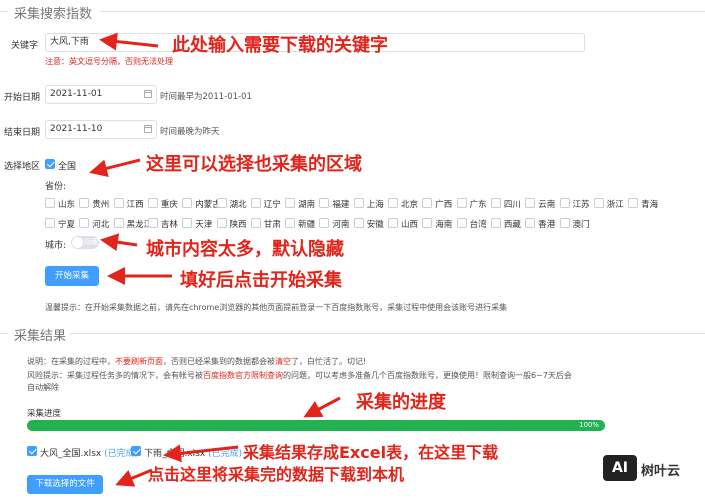 The height and width of the screenshot is (500, 705). What do you see at coordinates (129, 41) in the screenshot?
I see `arrow-keyword` at bounding box center [129, 41].